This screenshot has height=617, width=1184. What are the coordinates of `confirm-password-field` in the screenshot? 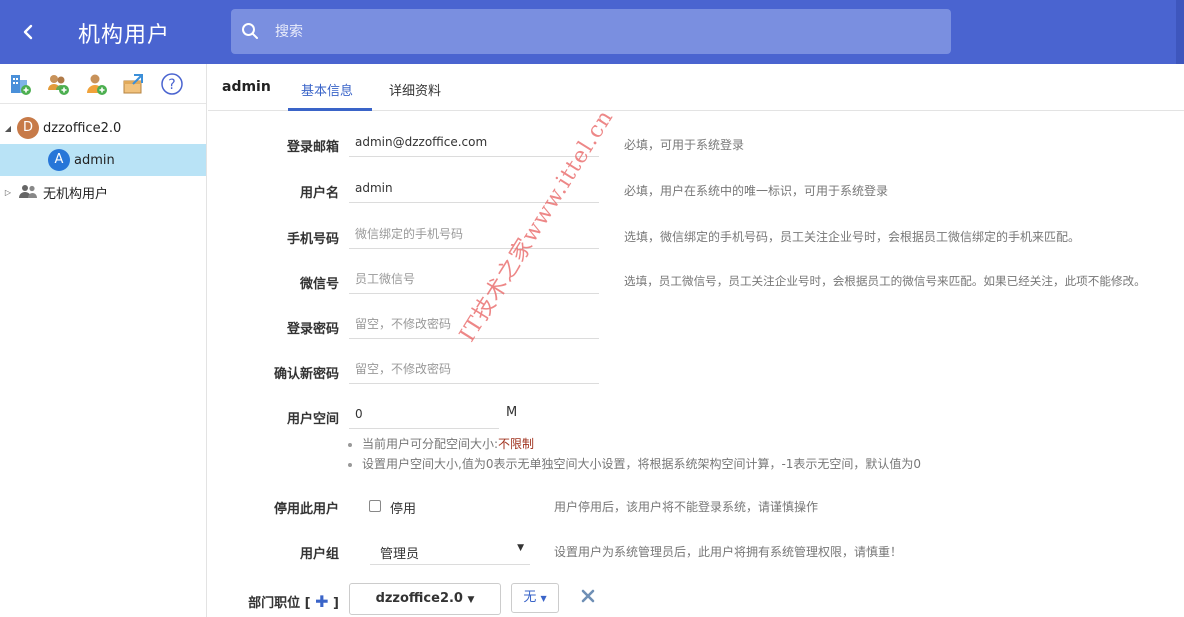 It's located at (474, 369).